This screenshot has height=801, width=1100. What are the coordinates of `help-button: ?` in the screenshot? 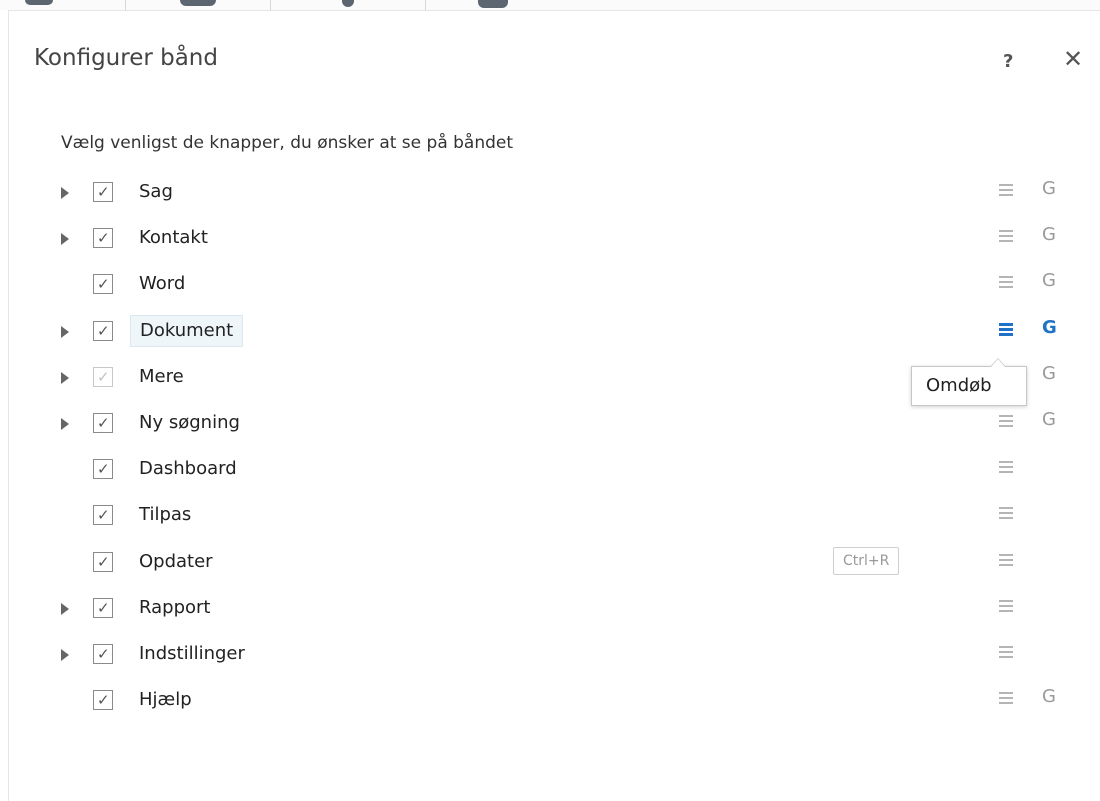 It's located at (1008, 61).